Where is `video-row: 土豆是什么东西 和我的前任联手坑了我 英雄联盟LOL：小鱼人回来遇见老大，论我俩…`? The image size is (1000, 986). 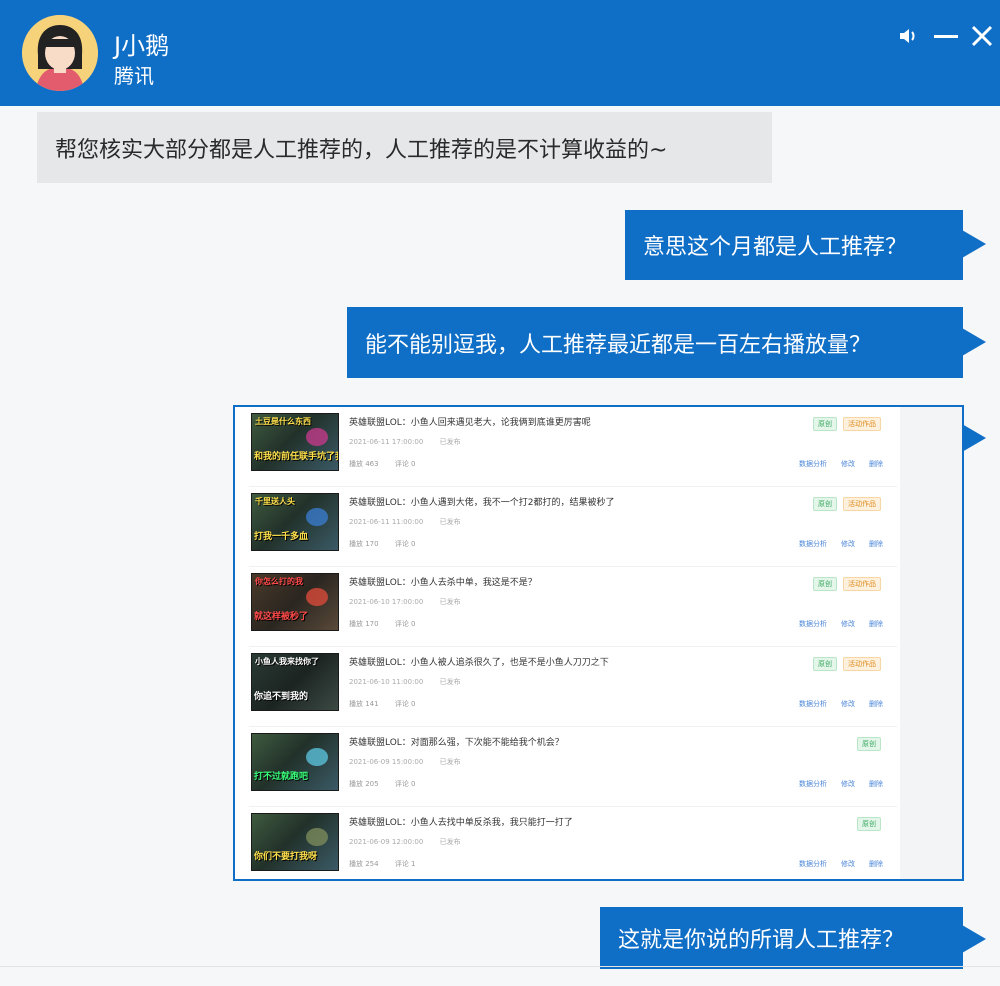
video-row: 土豆是什么东西 和我的前任联手坑了我 英雄联盟LOL：小鱼人回来遇见老大，论我俩… is located at coordinates (573, 448).